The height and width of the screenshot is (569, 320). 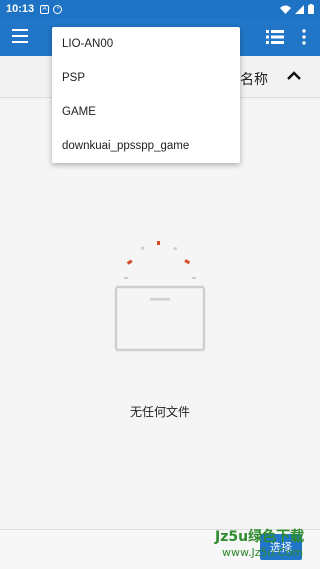 I want to click on notification-circle-icon: ◔, so click(x=58, y=9).